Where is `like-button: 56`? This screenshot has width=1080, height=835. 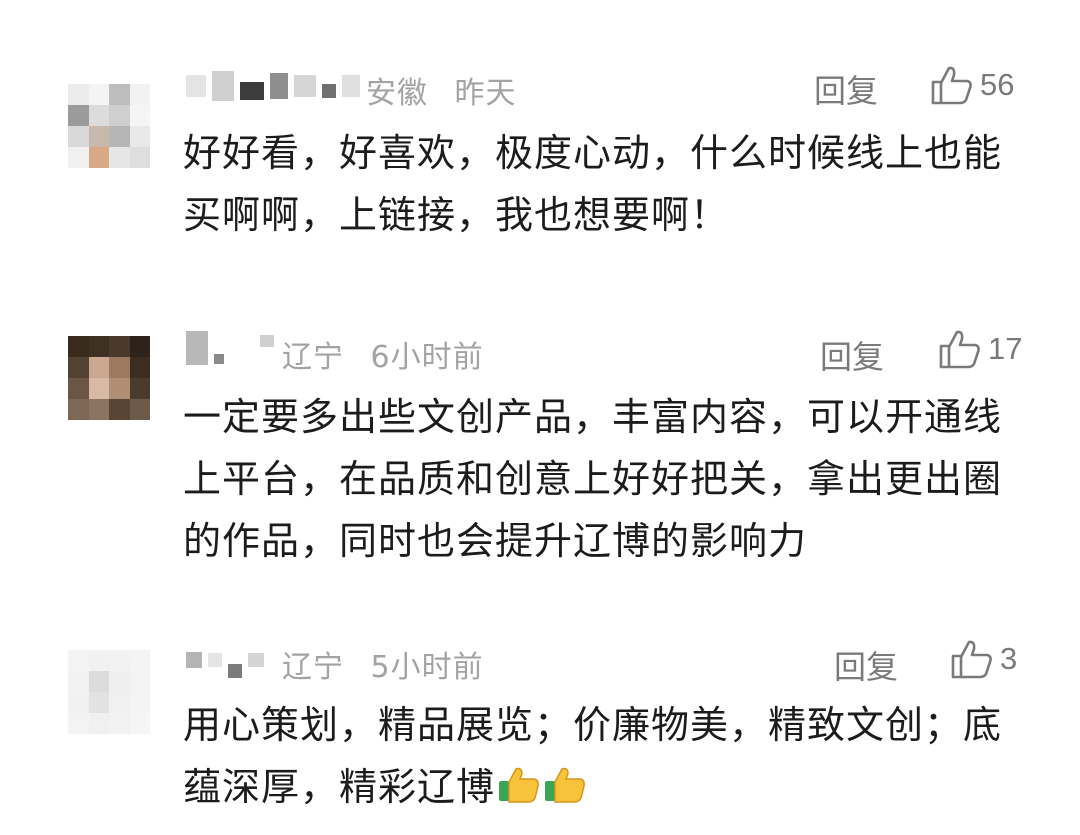
like-button: 56 is located at coordinates (972, 85).